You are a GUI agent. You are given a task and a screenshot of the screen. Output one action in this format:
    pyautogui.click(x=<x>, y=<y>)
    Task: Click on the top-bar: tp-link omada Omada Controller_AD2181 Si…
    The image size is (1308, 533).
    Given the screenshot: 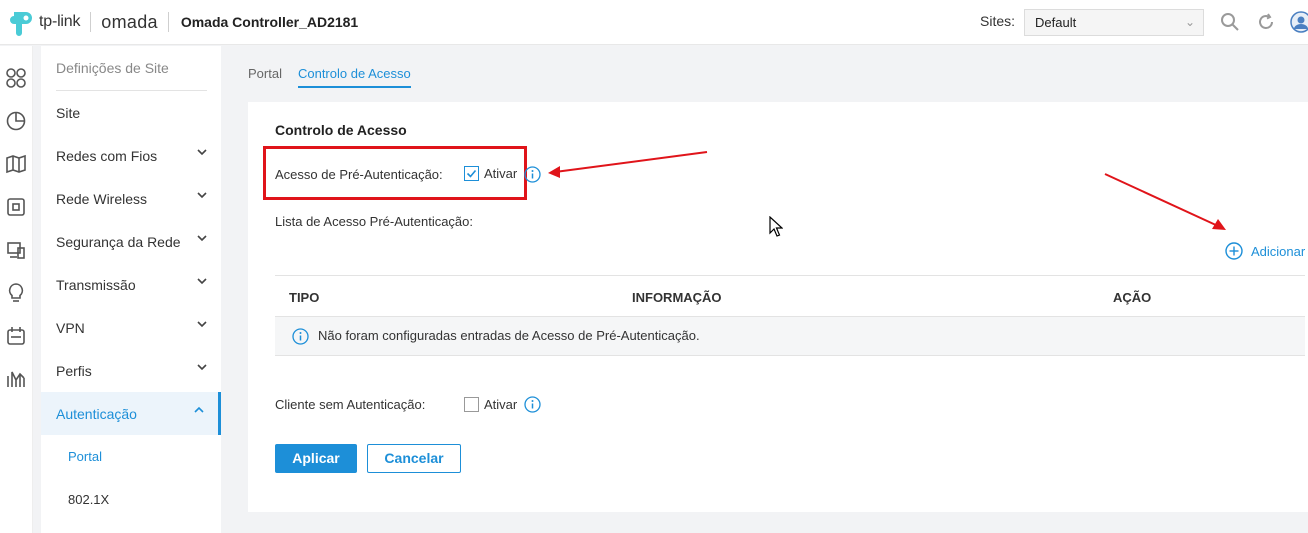 What is the action you would take?
    pyautogui.click(x=654, y=22)
    